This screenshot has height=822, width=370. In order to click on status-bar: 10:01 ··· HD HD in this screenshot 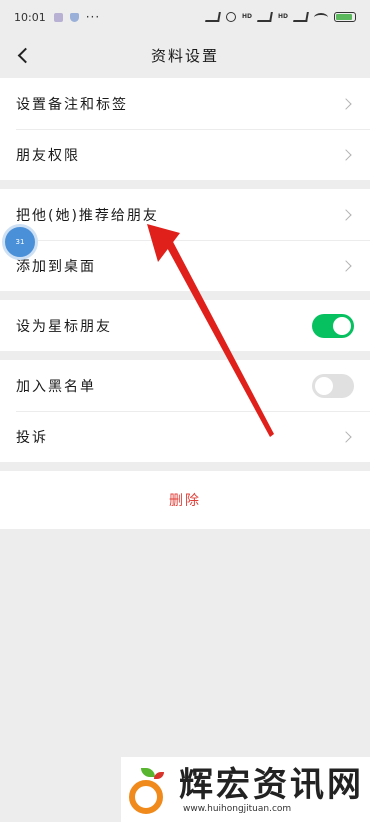, I will do `click(185, 17)`.